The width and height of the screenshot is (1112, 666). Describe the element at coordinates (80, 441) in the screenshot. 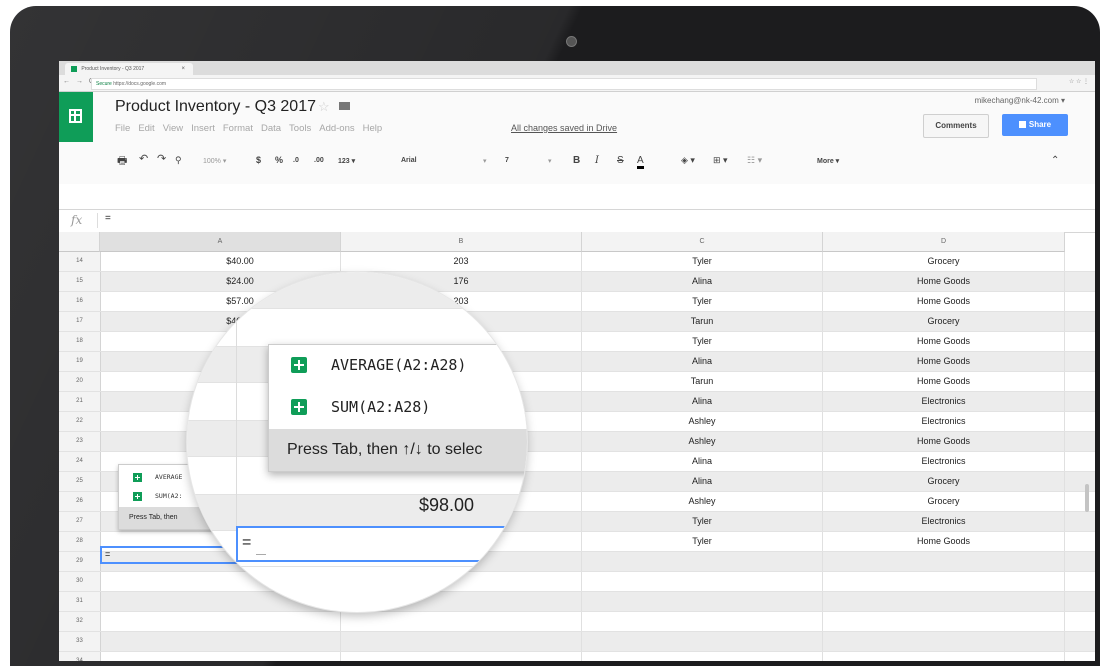

I see `row-number: 23` at that location.